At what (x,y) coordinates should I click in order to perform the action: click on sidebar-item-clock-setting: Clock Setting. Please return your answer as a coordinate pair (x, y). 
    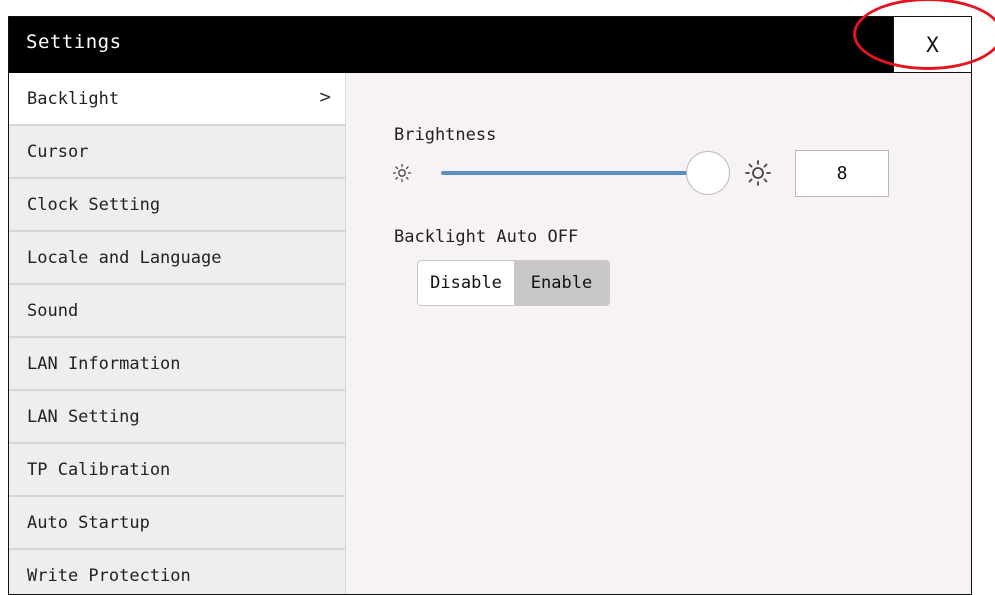
    Looking at the image, I should click on (177, 205).